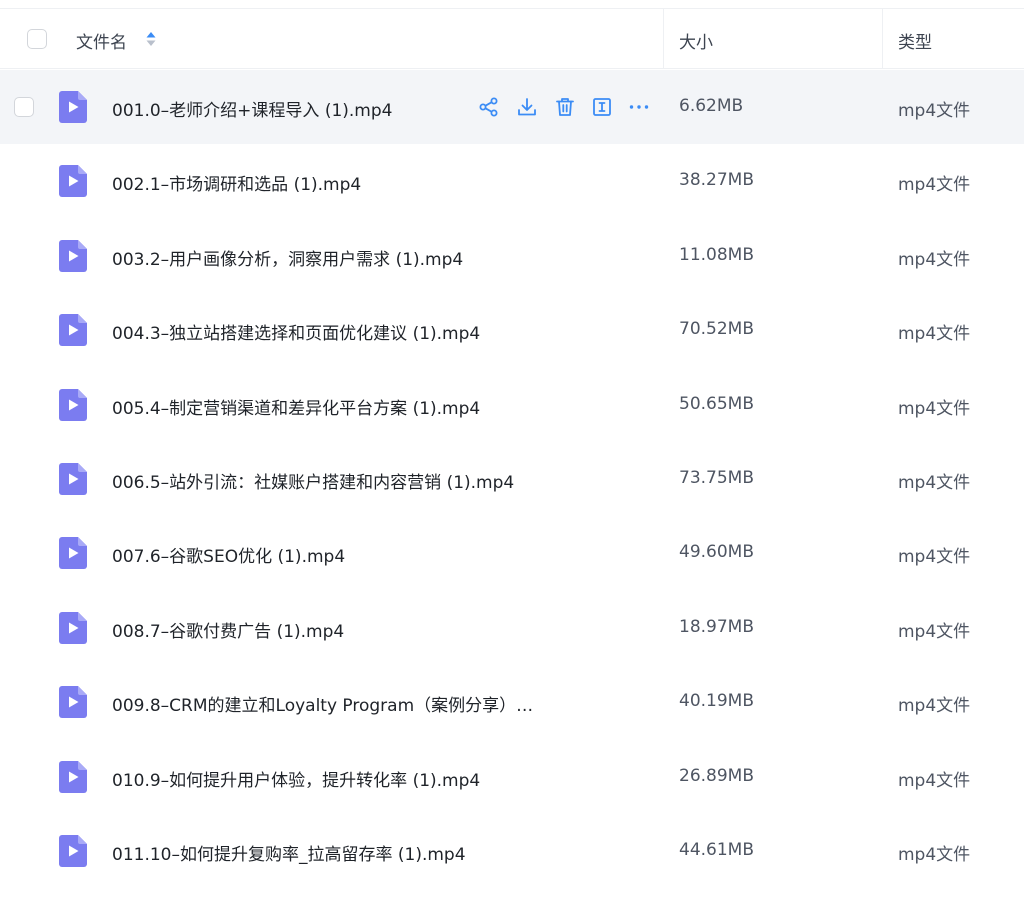 This screenshot has height=906, width=1024. Describe the element at coordinates (716, 775) in the screenshot. I see `file-size: 26.89MB` at that location.